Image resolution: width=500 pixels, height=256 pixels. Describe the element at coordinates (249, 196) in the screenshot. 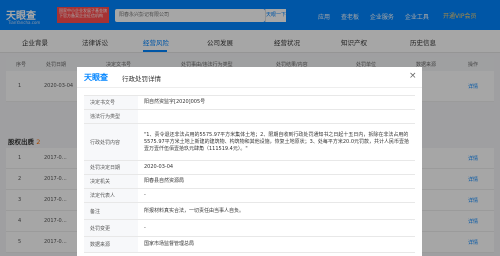

I see `detail-row-legal-rep: 法定代表人 -` at that location.